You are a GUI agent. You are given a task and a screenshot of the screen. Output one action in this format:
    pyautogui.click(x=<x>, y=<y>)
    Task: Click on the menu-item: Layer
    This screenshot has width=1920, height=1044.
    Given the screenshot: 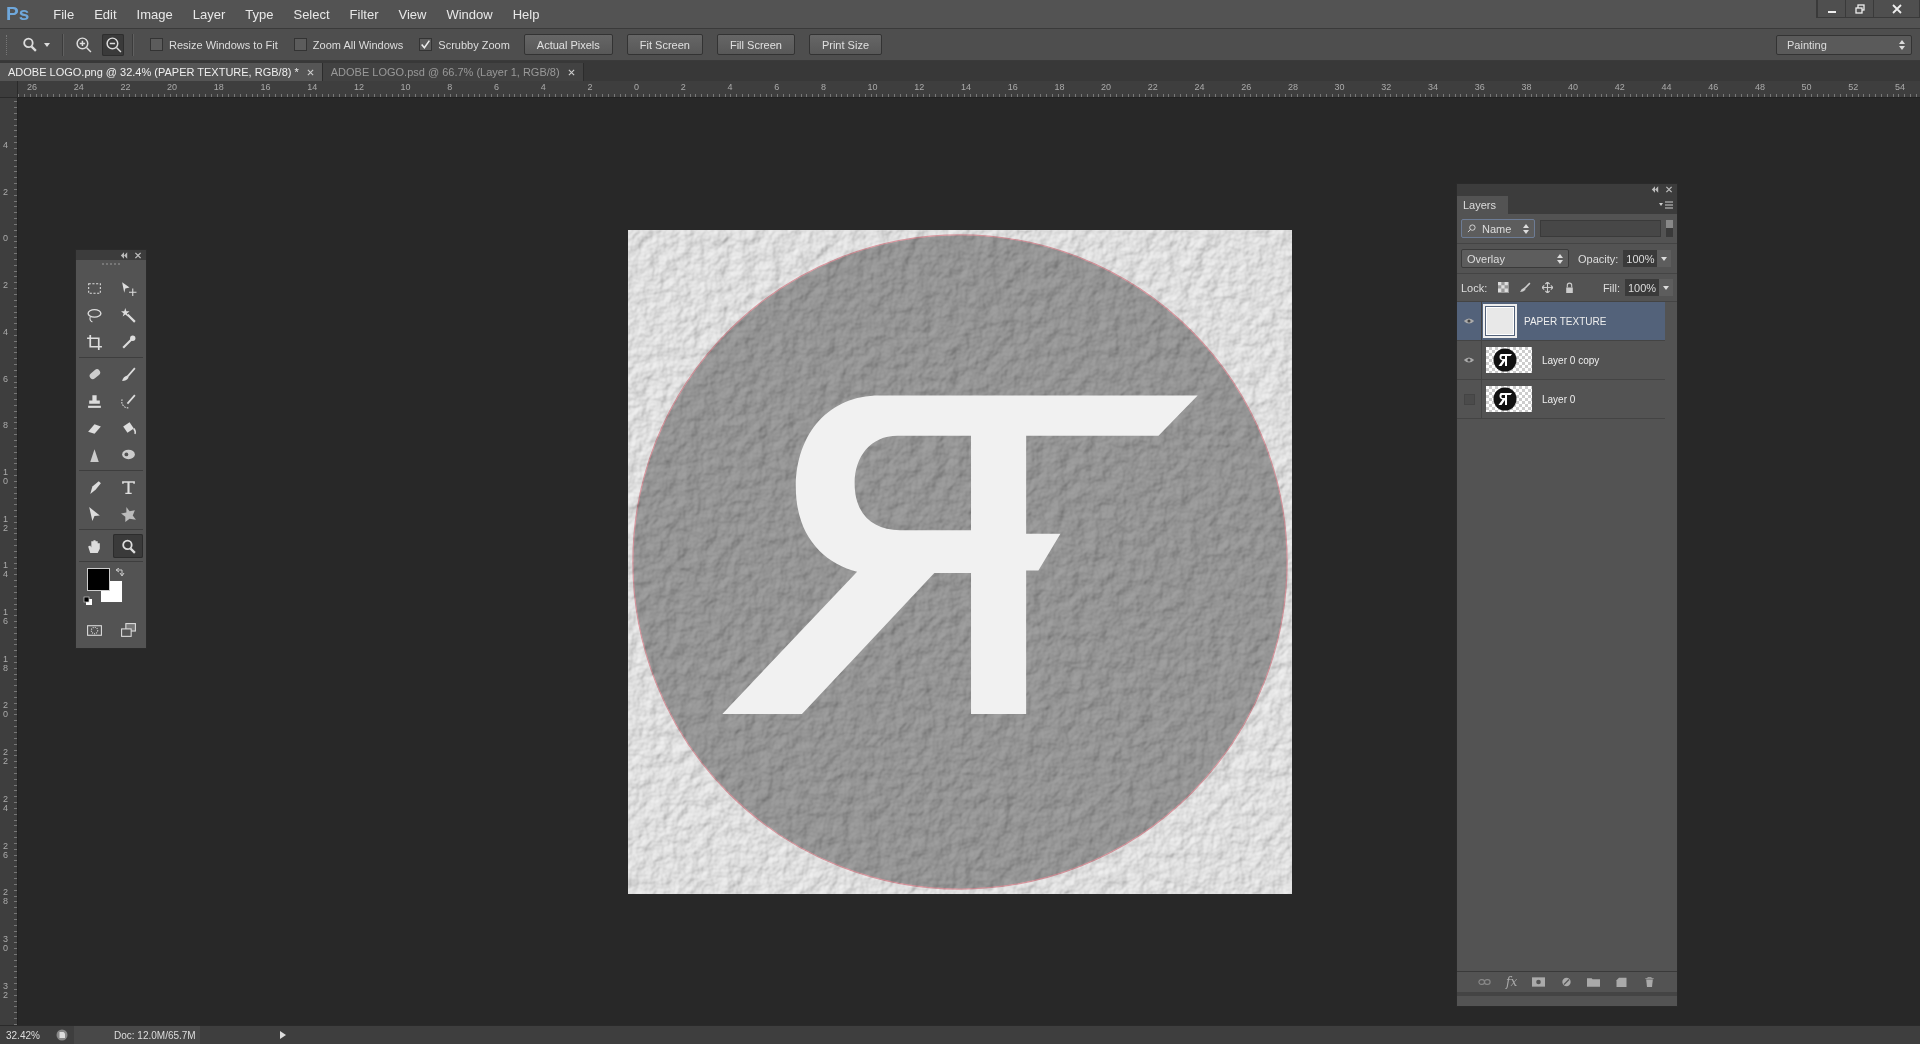 What is the action you would take?
    pyautogui.click(x=209, y=14)
    